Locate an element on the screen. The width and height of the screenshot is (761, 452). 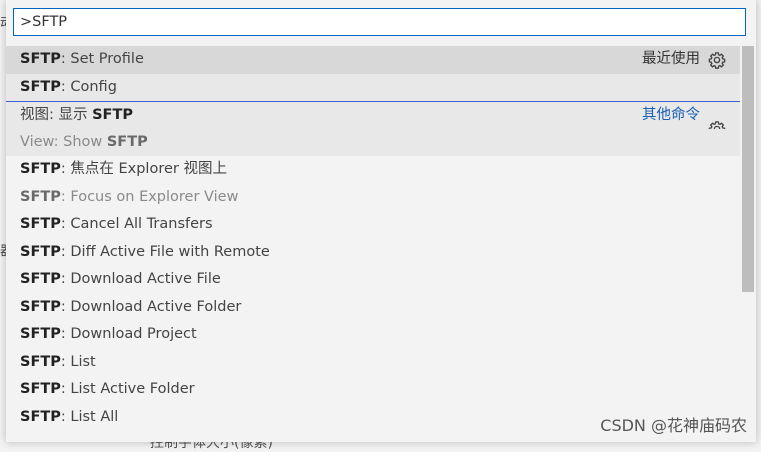
command-label: Focus on Explorer View is located at coordinates (154, 196).